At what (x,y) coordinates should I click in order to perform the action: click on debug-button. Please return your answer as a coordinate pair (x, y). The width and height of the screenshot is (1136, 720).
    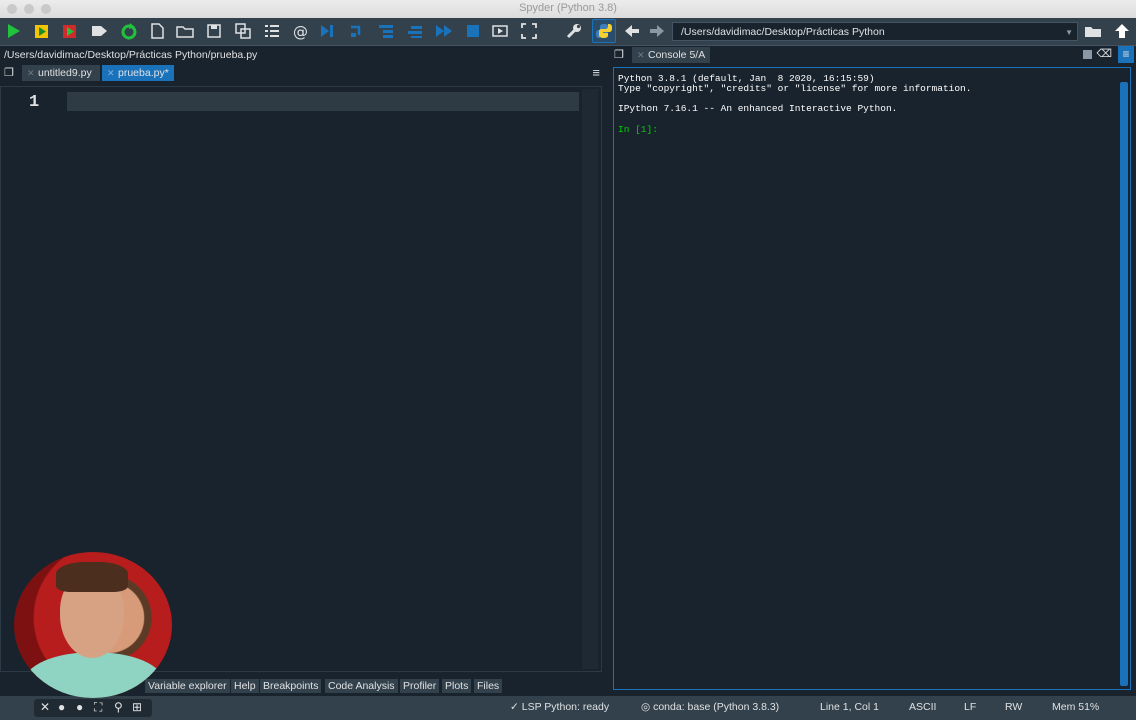
    Looking at the image, I should click on (327, 31).